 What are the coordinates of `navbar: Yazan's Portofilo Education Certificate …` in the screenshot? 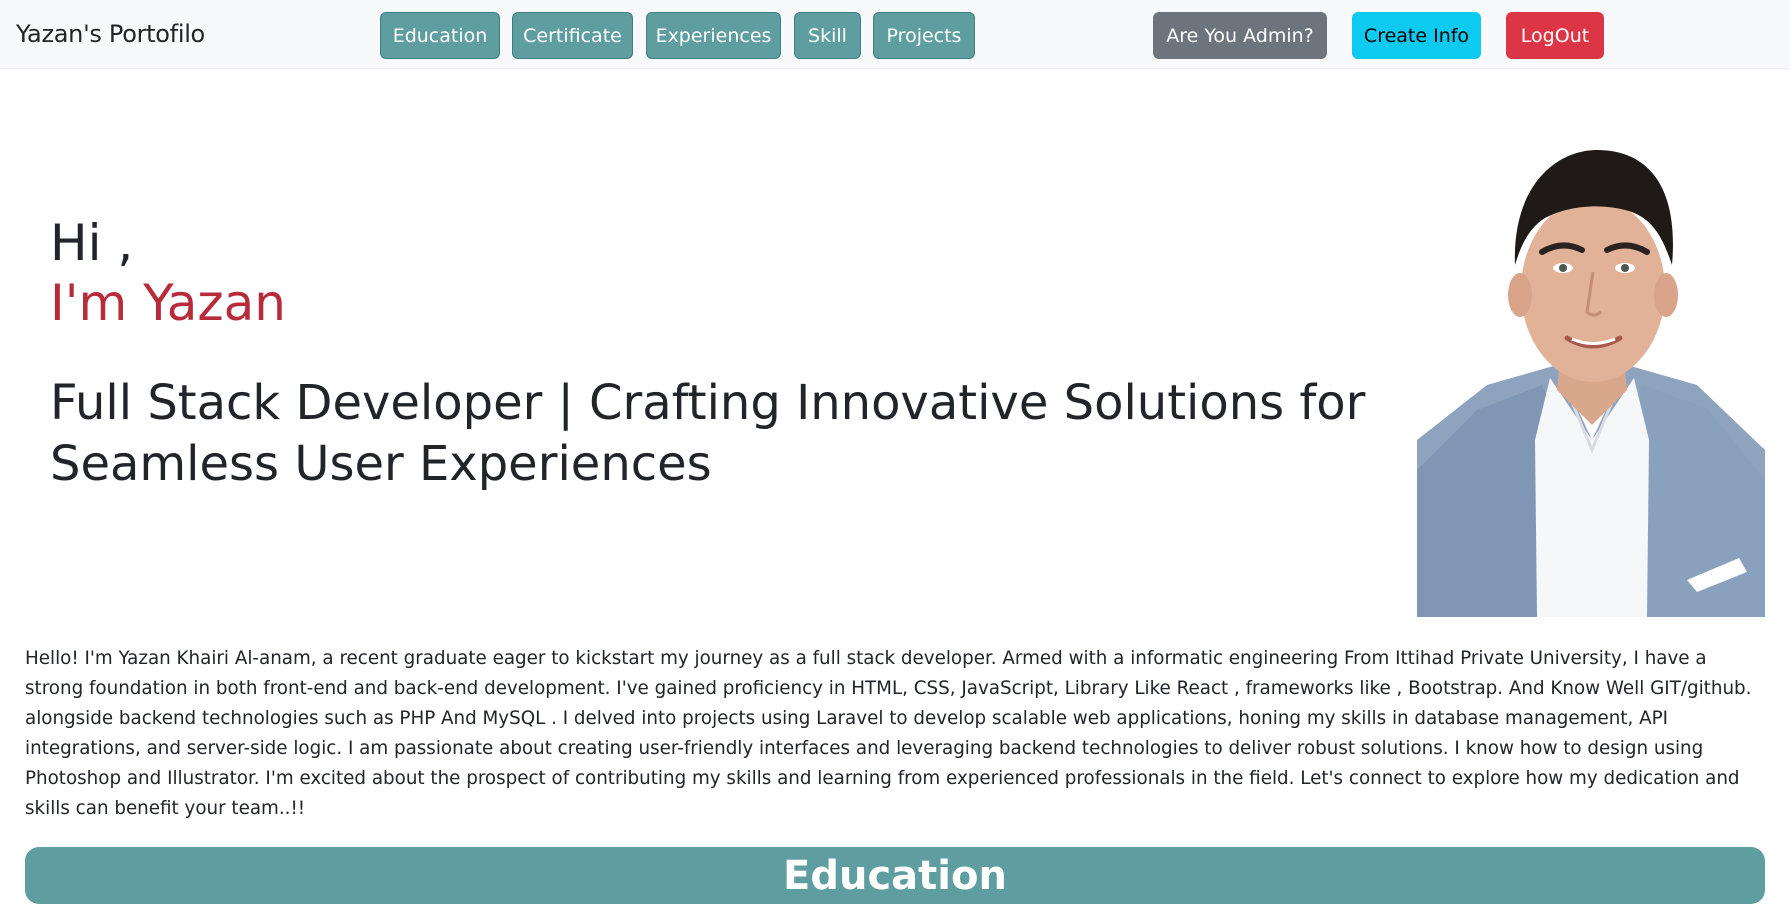 It's located at (895, 34).